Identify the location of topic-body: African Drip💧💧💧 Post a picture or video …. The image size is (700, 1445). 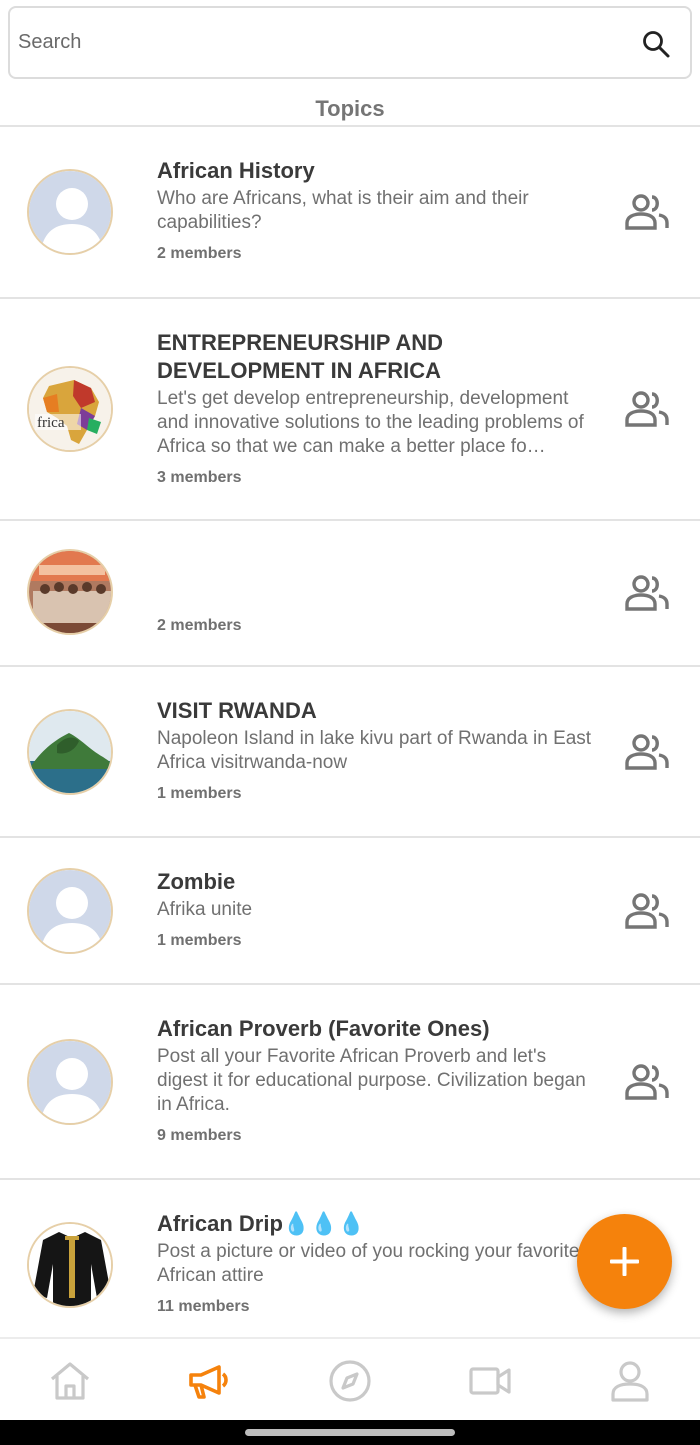
(377, 1263).